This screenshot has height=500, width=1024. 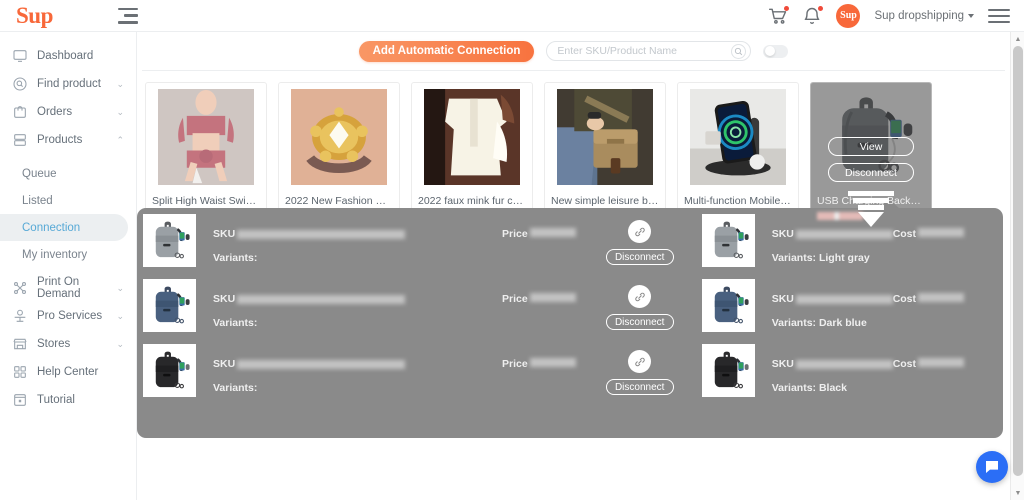 I want to click on sidebar-item-help-center: Help Center, so click(x=68, y=372).